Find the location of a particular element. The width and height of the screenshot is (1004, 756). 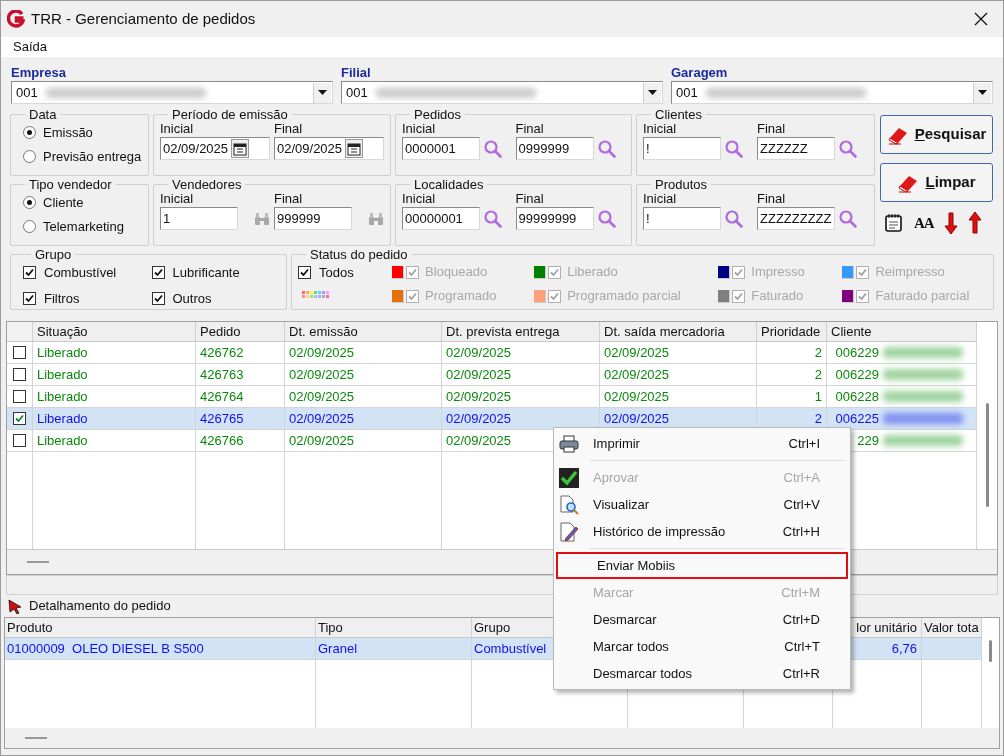

table-cell-text: 426764 is located at coordinates (222, 397).